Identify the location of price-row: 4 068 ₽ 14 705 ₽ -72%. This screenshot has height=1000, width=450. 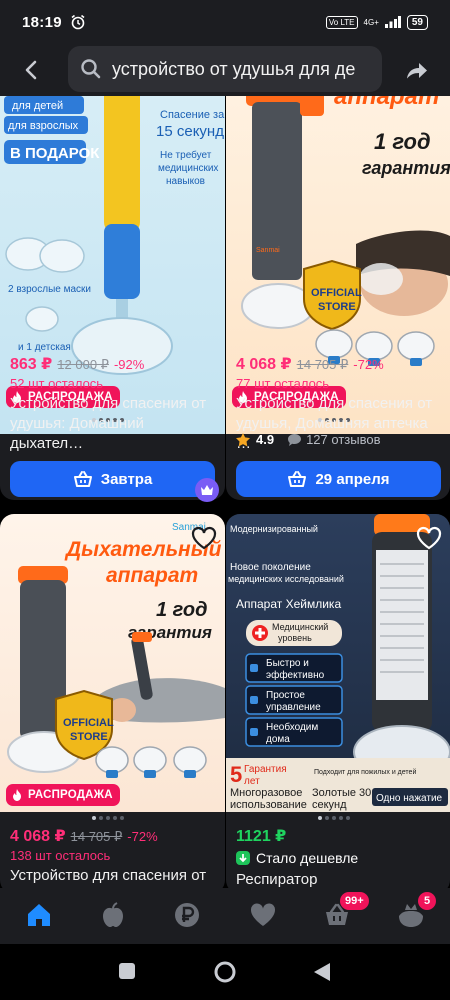
(84, 836).